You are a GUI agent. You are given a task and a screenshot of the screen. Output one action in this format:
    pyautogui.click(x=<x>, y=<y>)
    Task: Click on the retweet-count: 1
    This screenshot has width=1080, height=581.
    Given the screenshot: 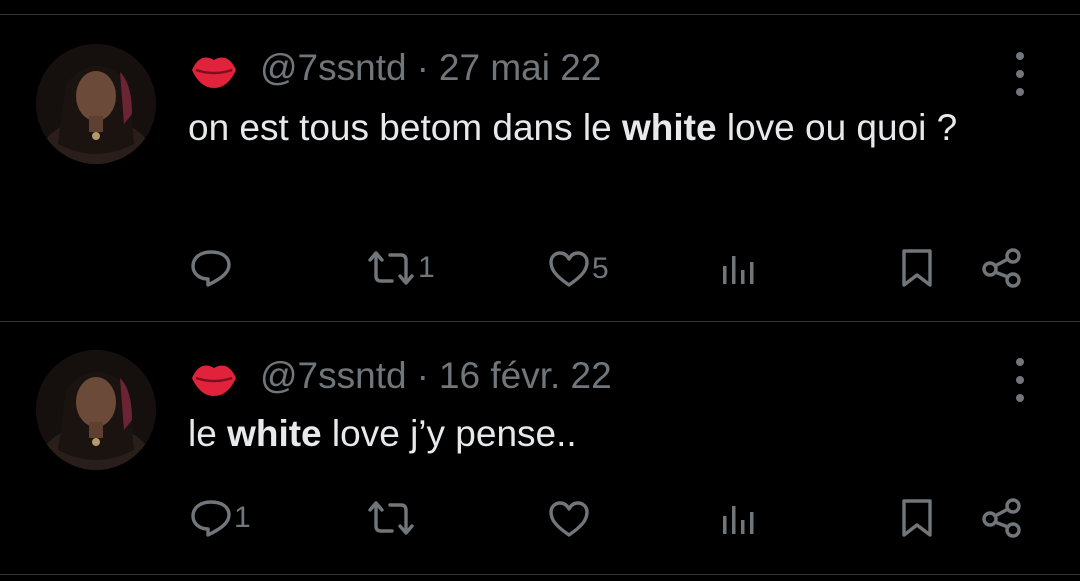 What is the action you would take?
    pyautogui.click(x=426, y=267)
    